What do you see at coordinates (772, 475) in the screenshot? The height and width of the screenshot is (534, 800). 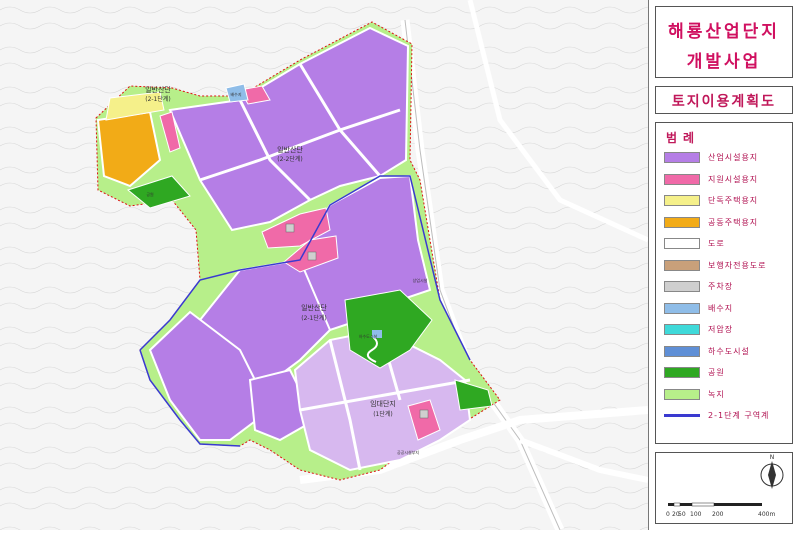 I see `north-needle-icon` at bounding box center [772, 475].